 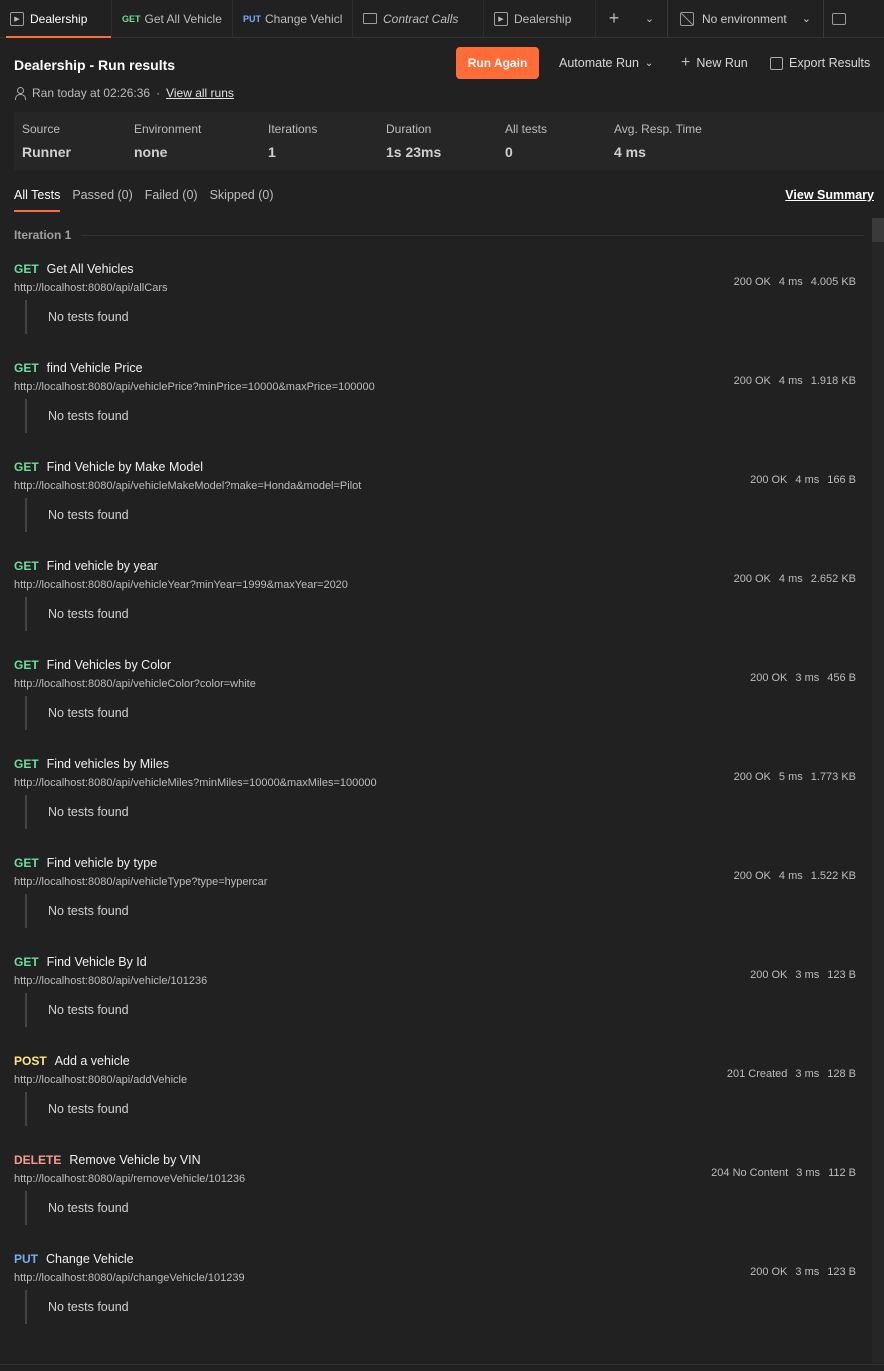 What do you see at coordinates (833, 777) in the screenshot?
I see `response-size: 1.773 KB` at bounding box center [833, 777].